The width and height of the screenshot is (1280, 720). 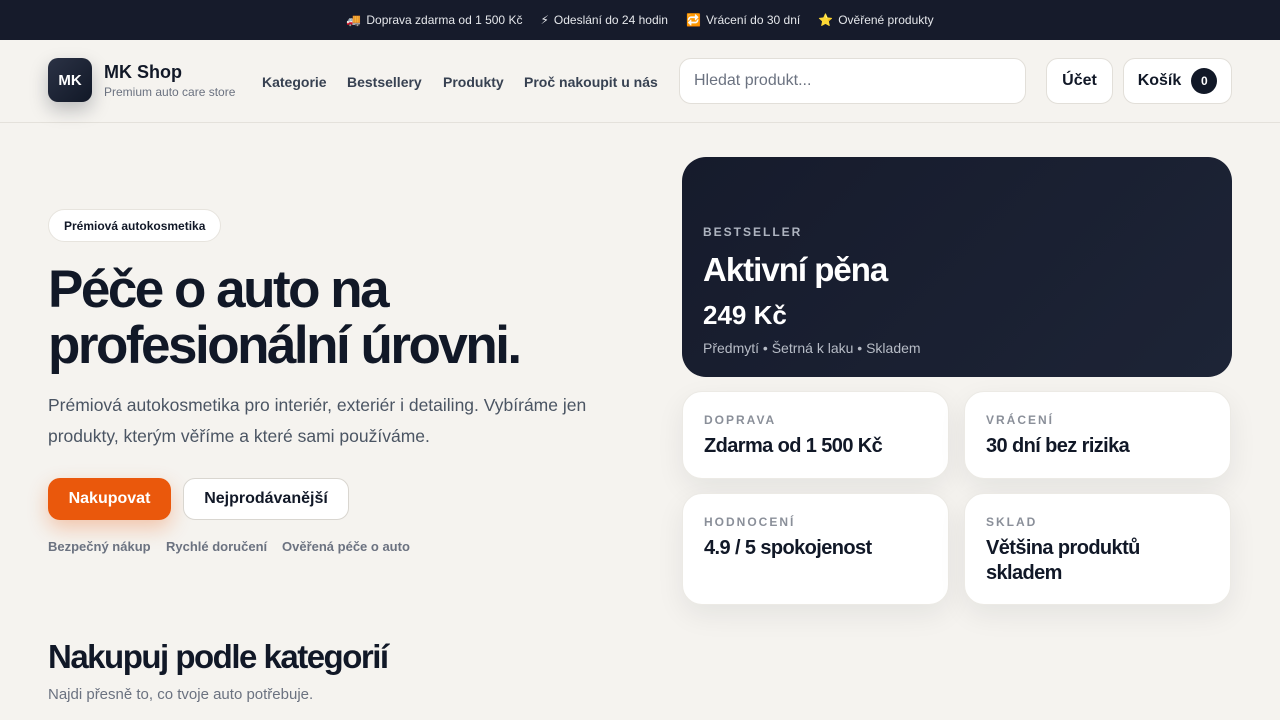 I want to click on info-card-value: 4.9 / 5 spokojenost, so click(x=788, y=548).